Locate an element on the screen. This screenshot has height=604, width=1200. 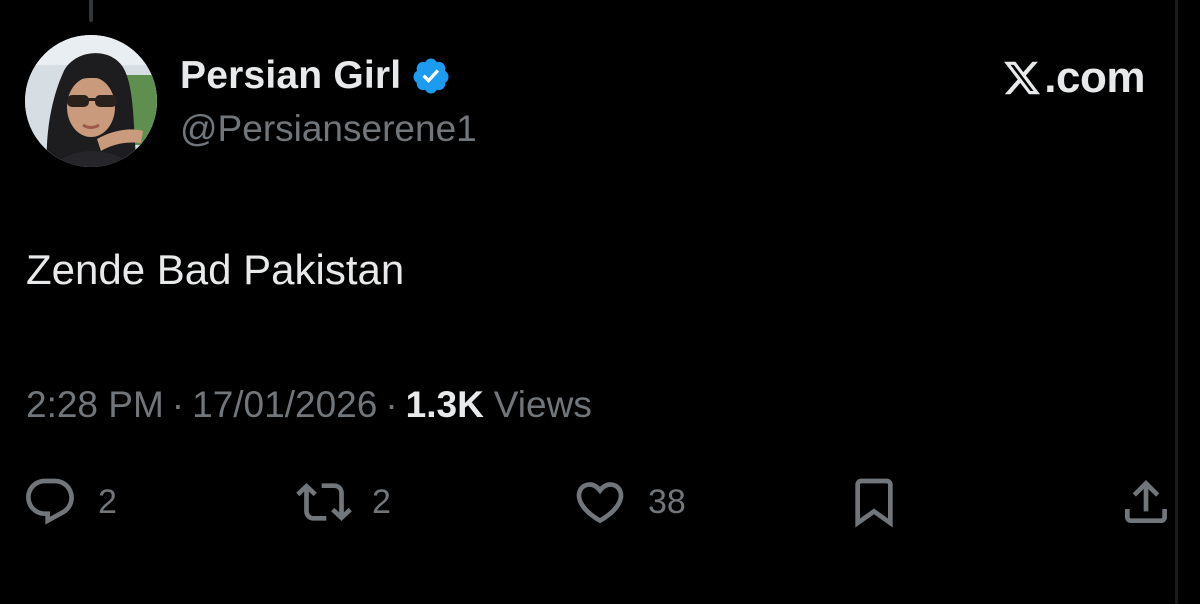
retweet-button: 2 is located at coordinates (343, 502).